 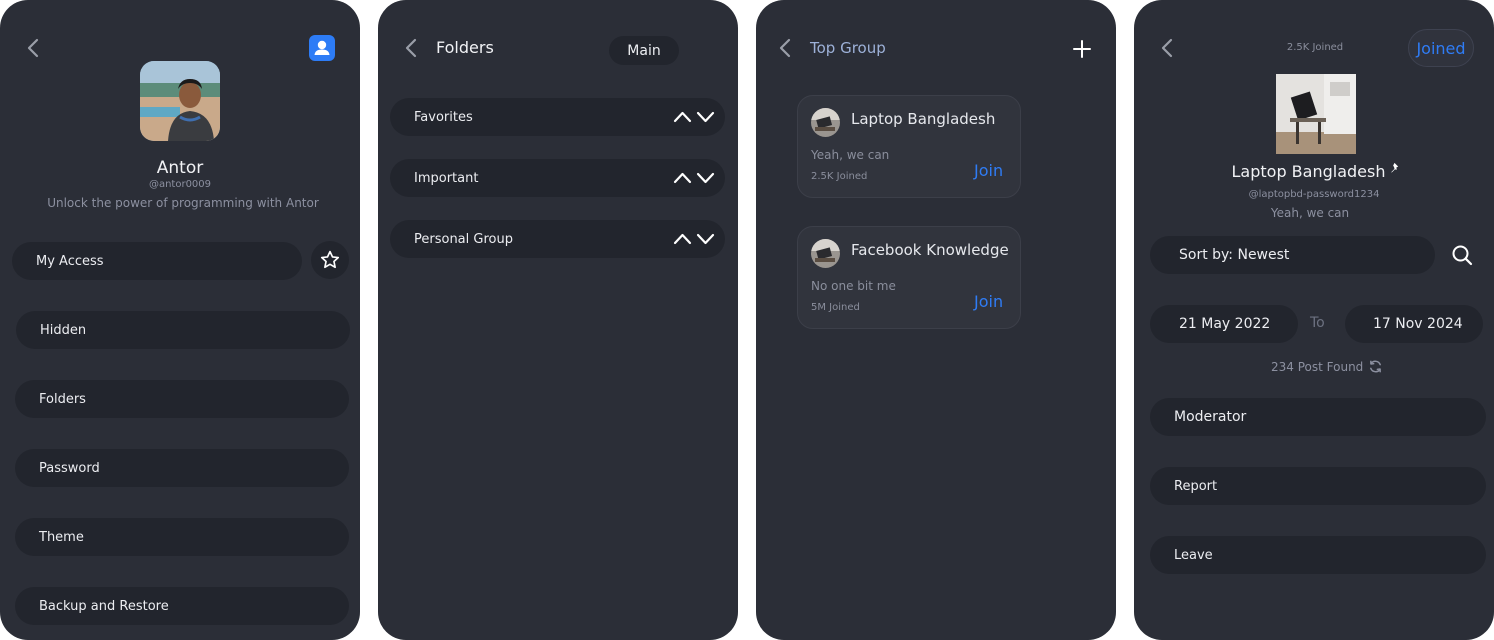 I want to click on refresh-icon, so click(x=1375, y=366).